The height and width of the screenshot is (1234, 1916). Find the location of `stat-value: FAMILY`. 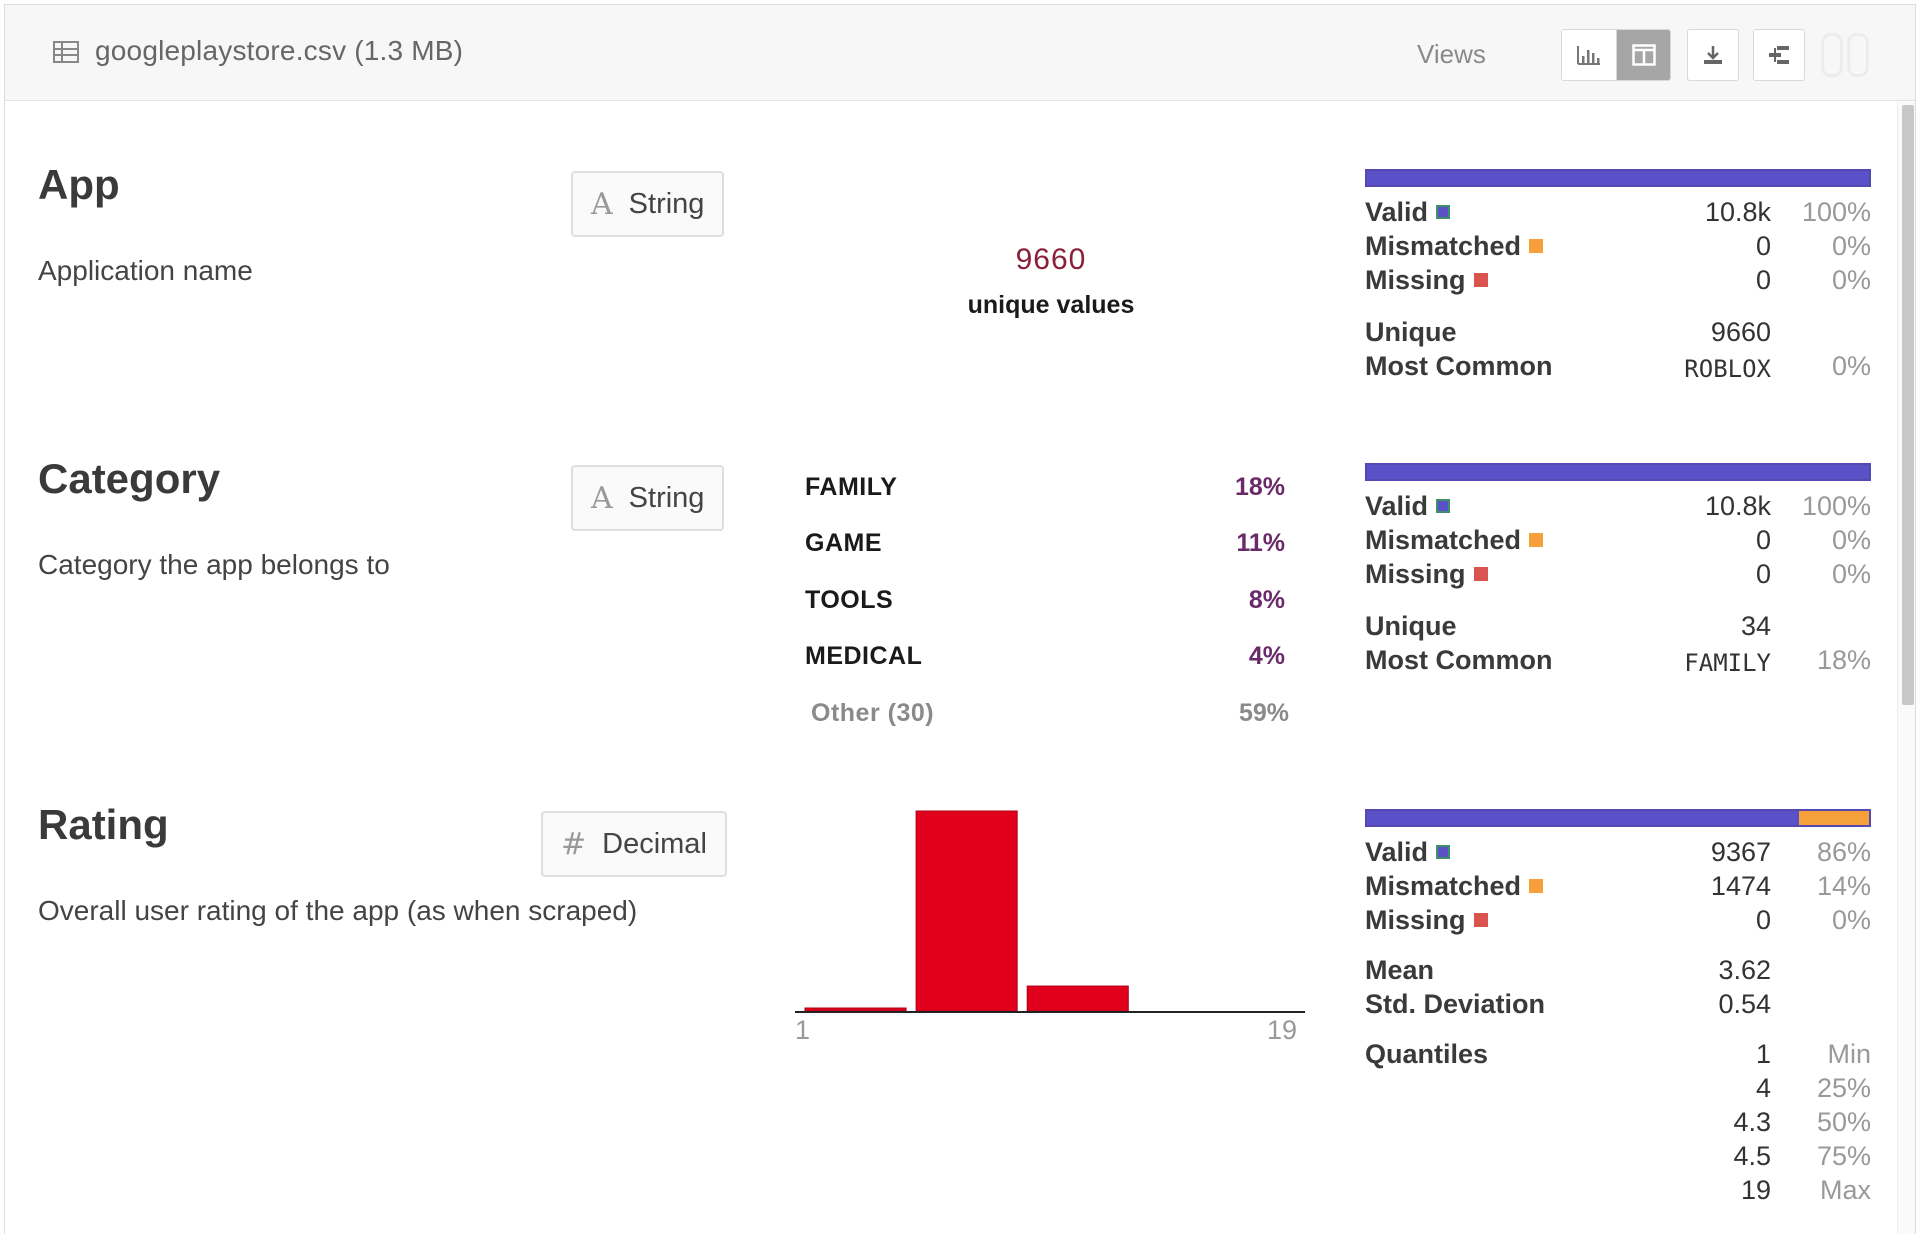

stat-value: FAMILY is located at coordinates (1727, 663).